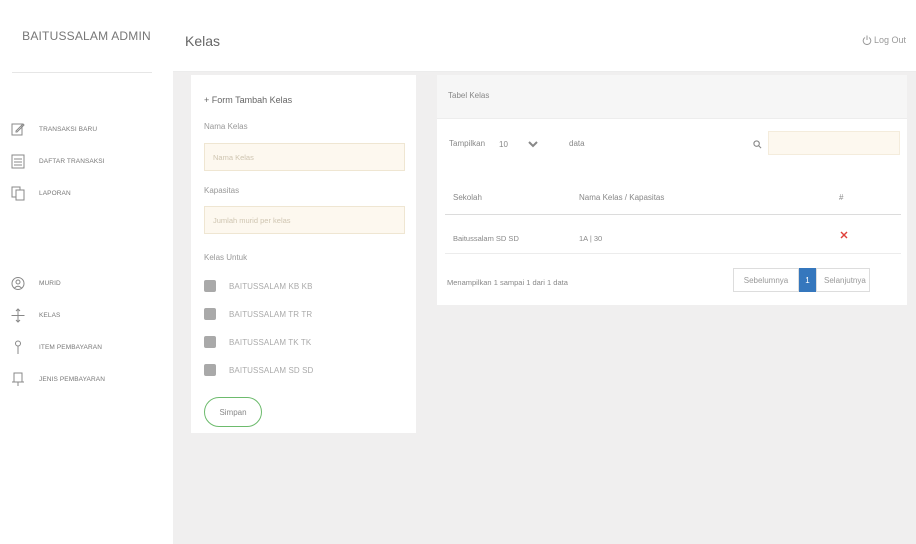 Image resolution: width=916 pixels, height=544 pixels. I want to click on sidebar-item-murid: MURID, so click(86, 283).